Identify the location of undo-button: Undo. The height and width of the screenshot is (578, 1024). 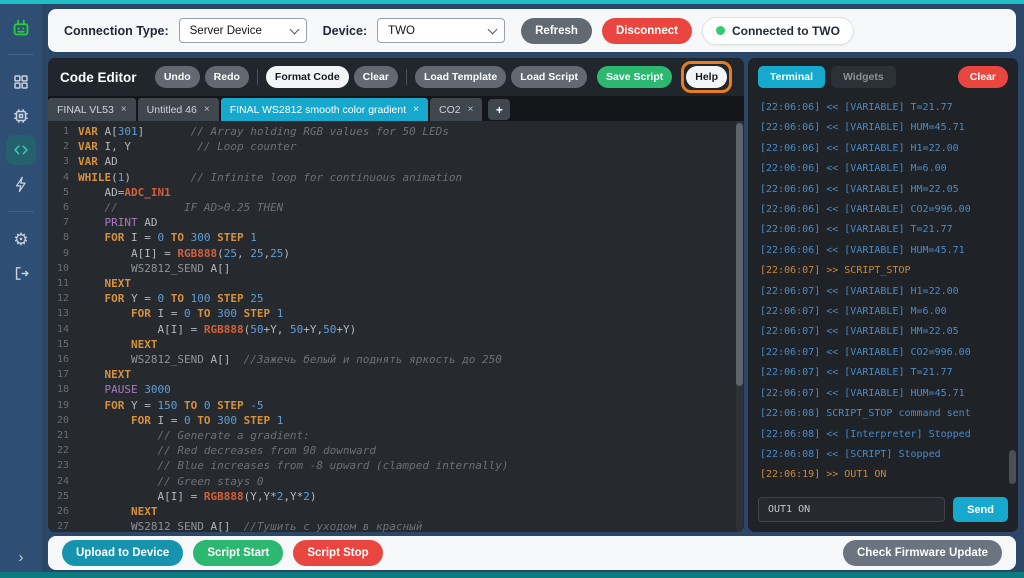
(177, 77).